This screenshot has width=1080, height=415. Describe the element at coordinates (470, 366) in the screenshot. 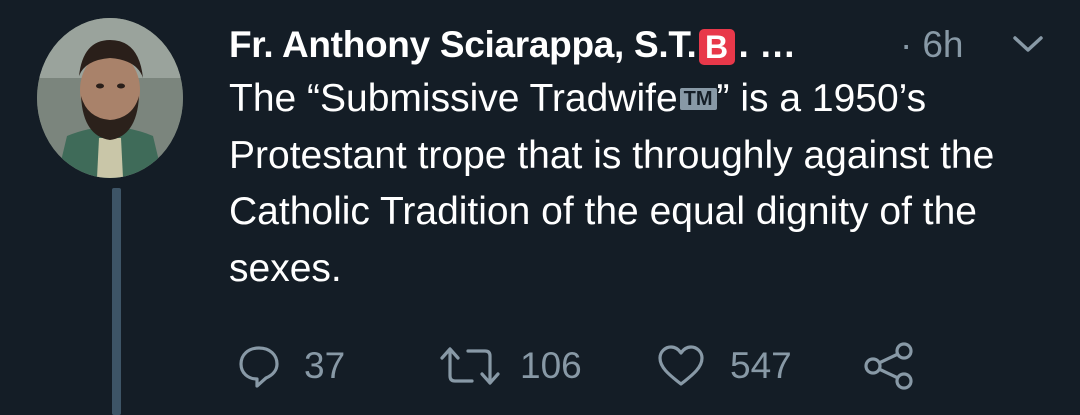

I see `retweet-icon` at that location.